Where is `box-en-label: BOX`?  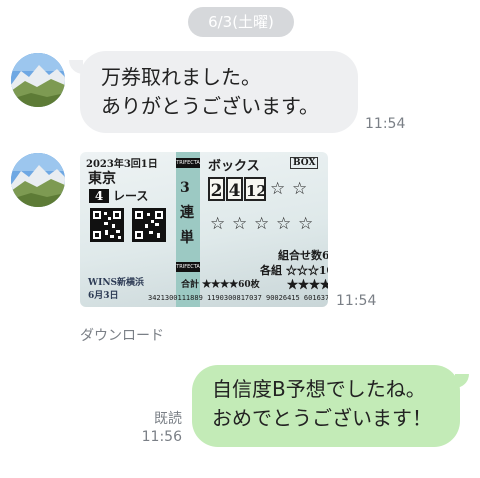 box-en-label: BOX is located at coordinates (304, 163).